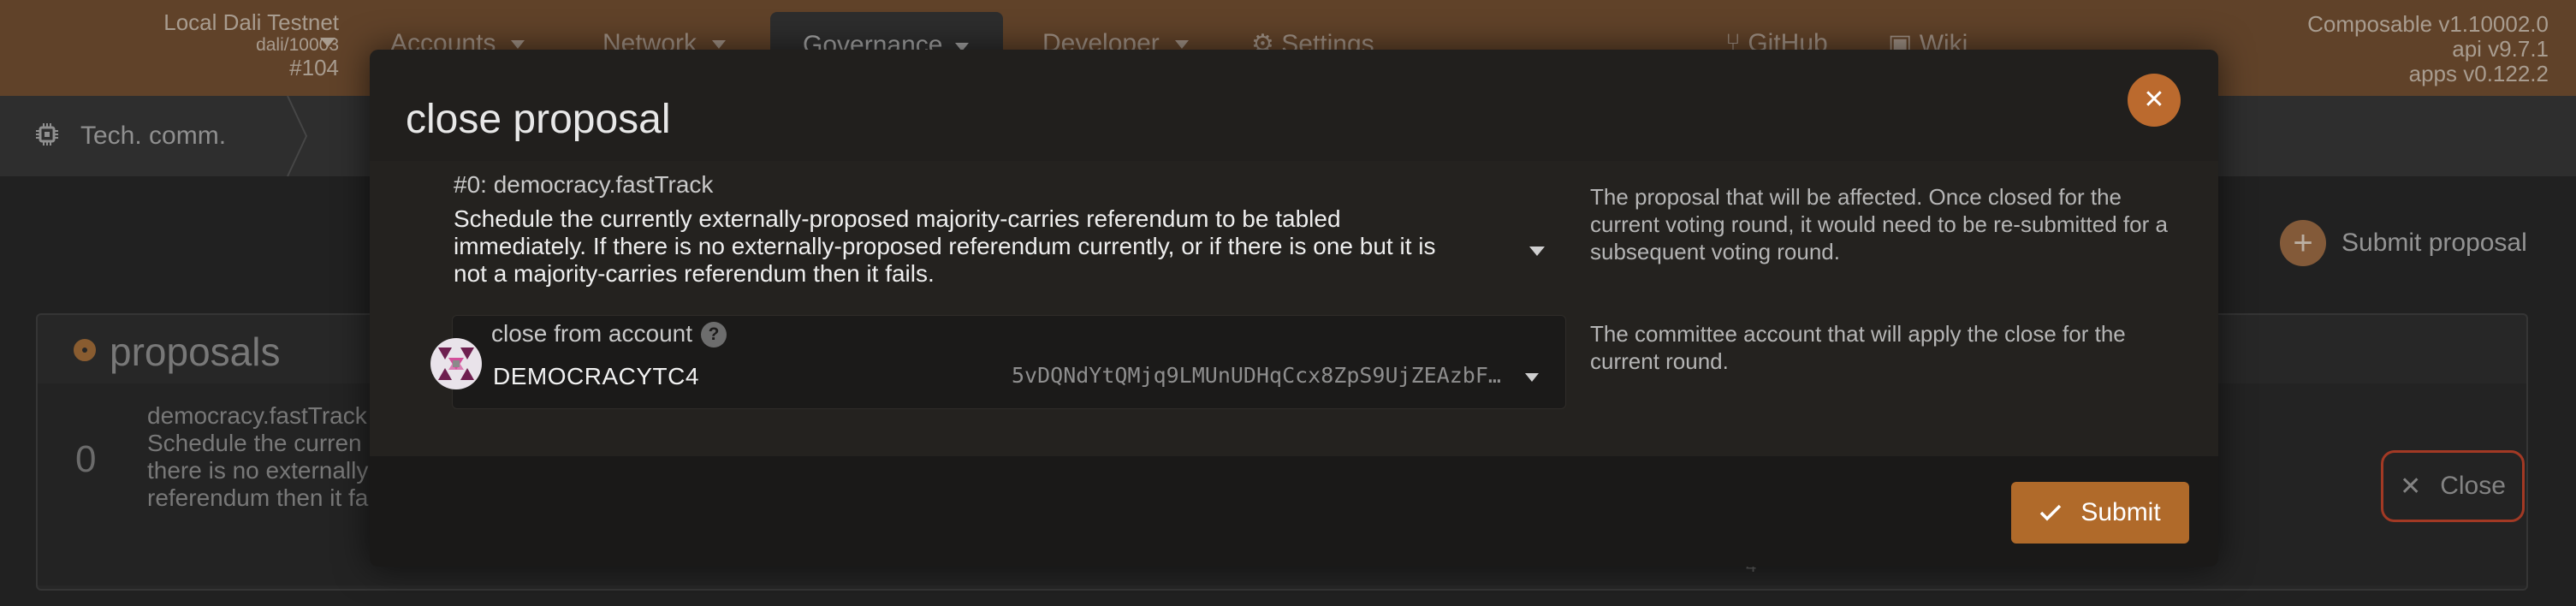  I want to click on help-icon: ?, so click(714, 335).